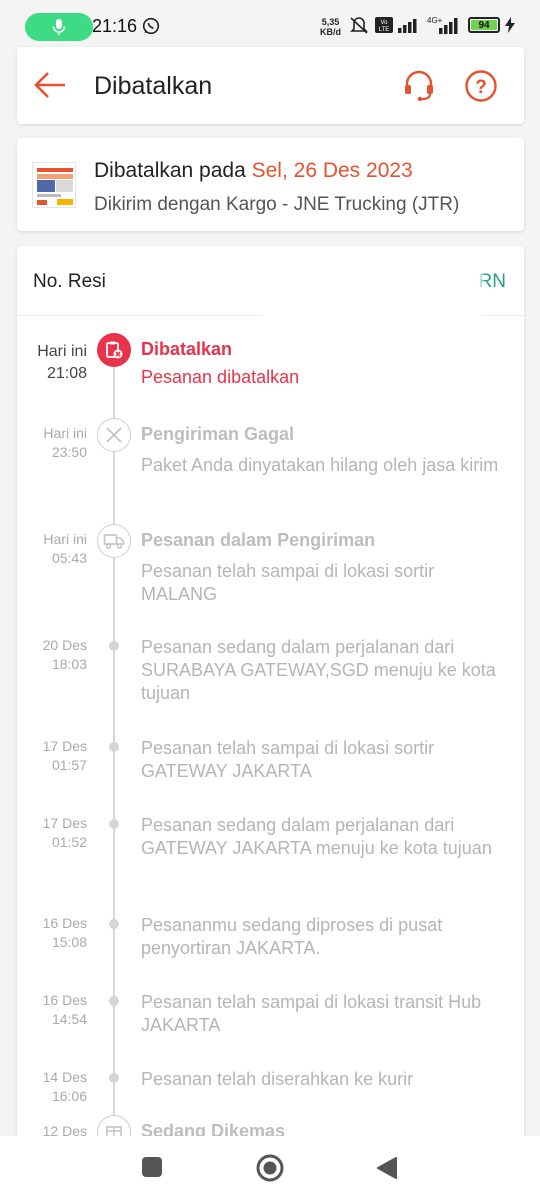 The image size is (540, 1200). What do you see at coordinates (69, 1019) in the screenshot?
I see `event-clock: 14:54` at bounding box center [69, 1019].